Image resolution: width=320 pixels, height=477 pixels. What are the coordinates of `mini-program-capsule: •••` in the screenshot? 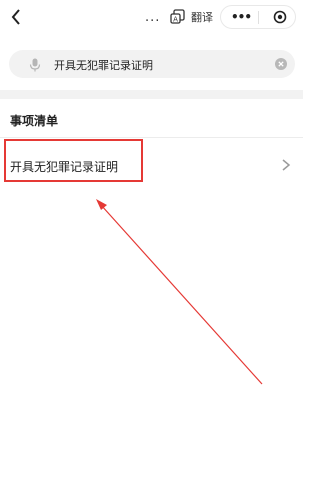 It's located at (258, 17).